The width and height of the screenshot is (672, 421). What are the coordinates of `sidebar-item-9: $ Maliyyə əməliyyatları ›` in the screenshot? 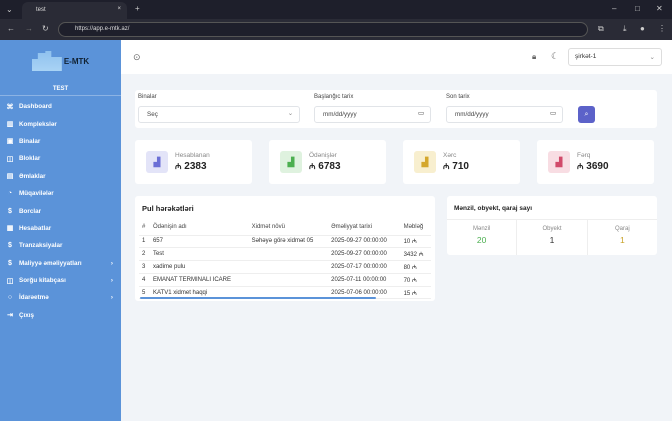 It's located at (60, 263).